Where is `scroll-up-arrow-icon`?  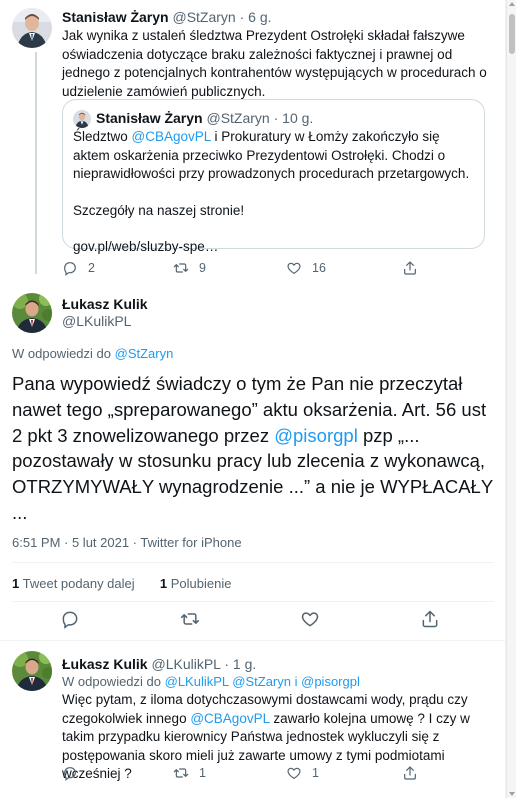 scroll-up-arrow-icon is located at coordinates (512, 4).